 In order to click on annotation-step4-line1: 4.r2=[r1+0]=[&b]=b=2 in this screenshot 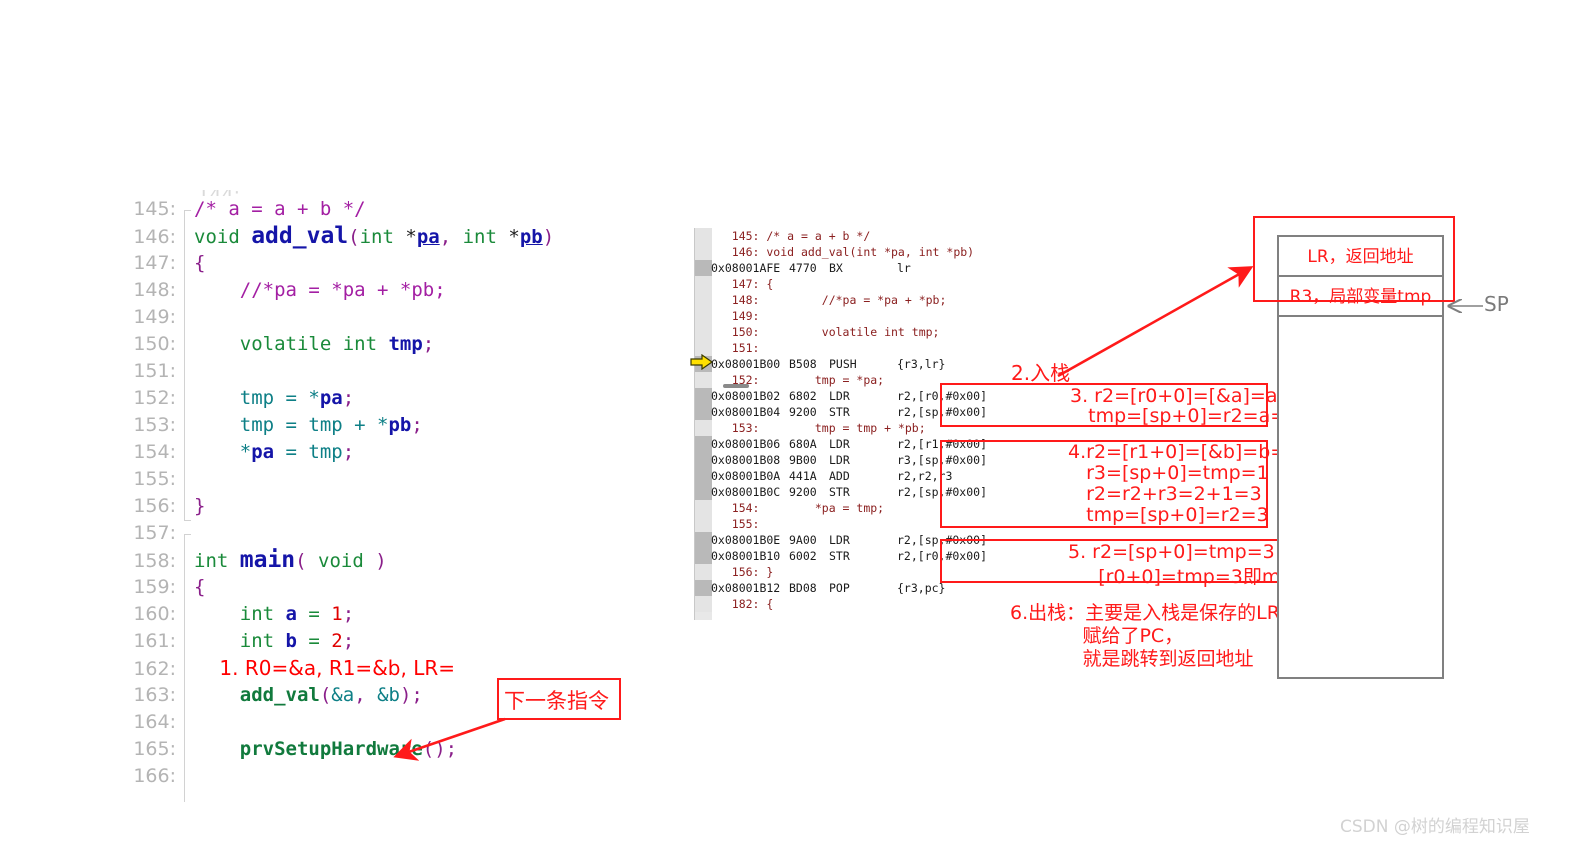, I will do `click(1183, 452)`.